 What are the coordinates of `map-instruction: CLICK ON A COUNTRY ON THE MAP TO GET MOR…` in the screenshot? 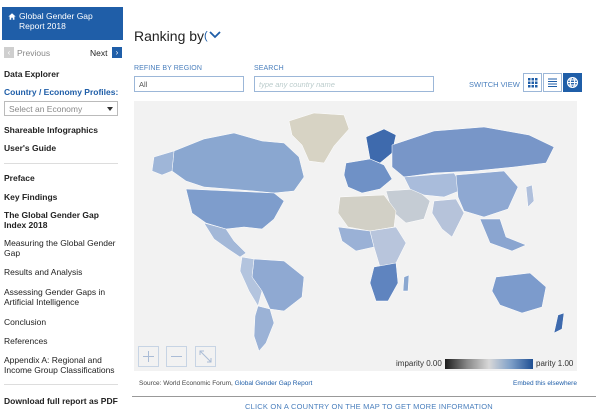 It's located at (369, 406).